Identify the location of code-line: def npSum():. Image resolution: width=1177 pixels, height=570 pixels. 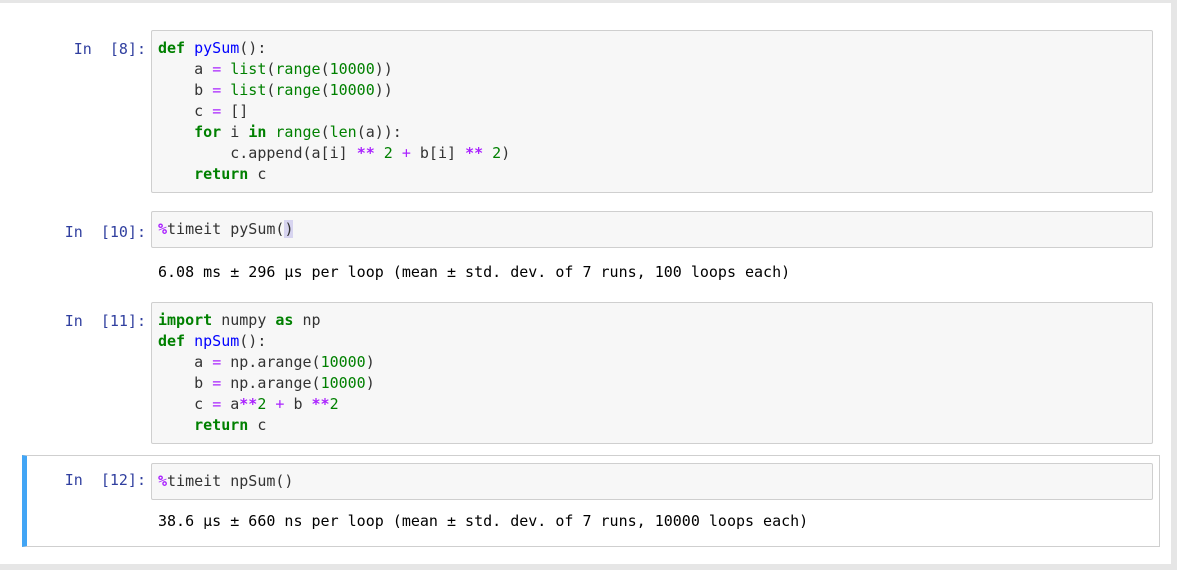
(652, 341).